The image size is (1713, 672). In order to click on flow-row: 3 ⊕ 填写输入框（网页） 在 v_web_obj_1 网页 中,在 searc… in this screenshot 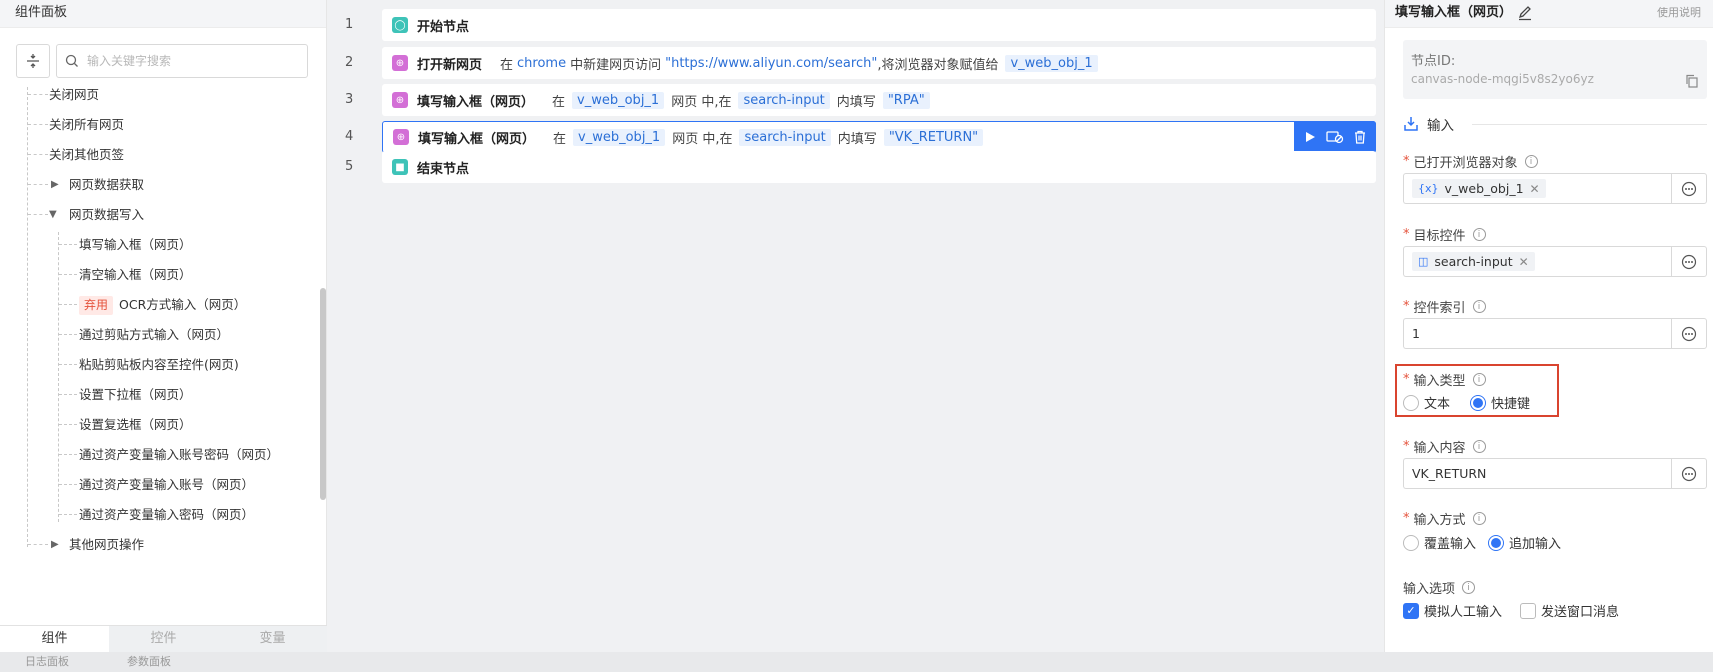, I will do `click(855, 100)`.